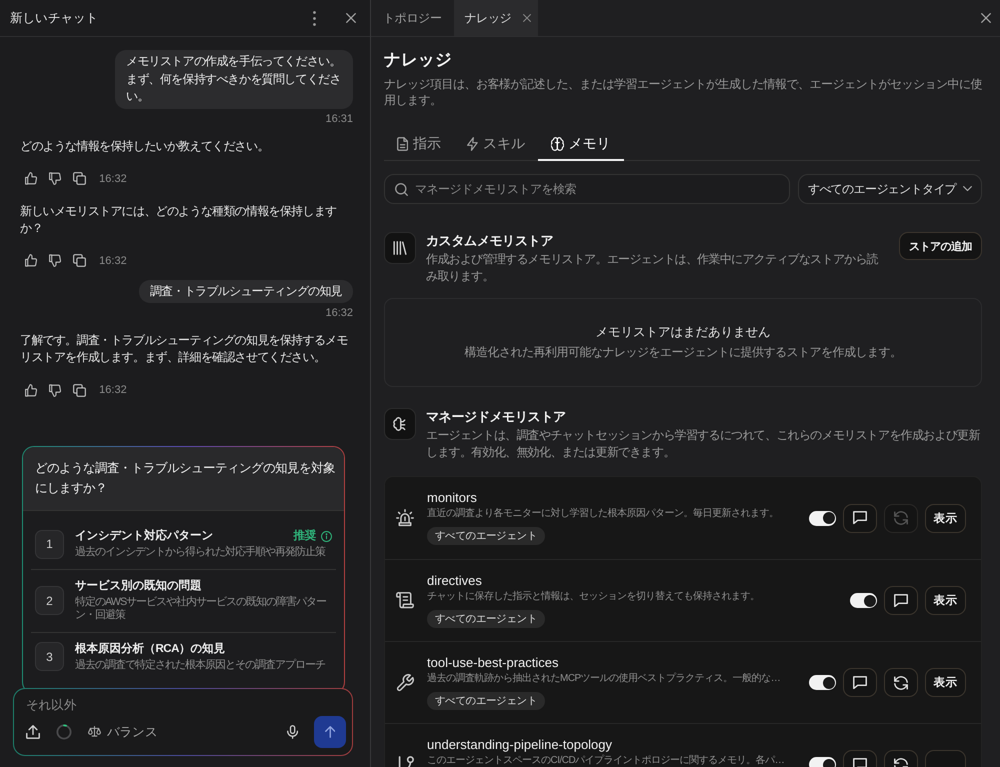 This screenshot has height=767, width=1000. I want to click on siren-icon, so click(405, 518).